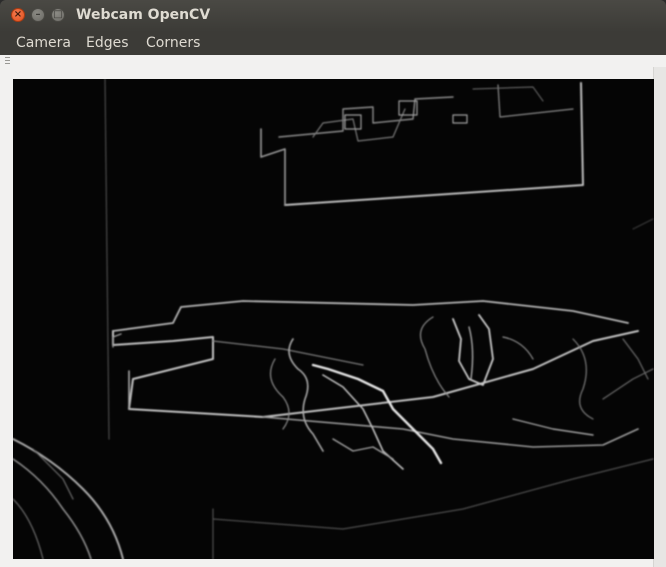 The width and height of the screenshot is (666, 567). I want to click on maximize-icon: □, so click(58, 15).